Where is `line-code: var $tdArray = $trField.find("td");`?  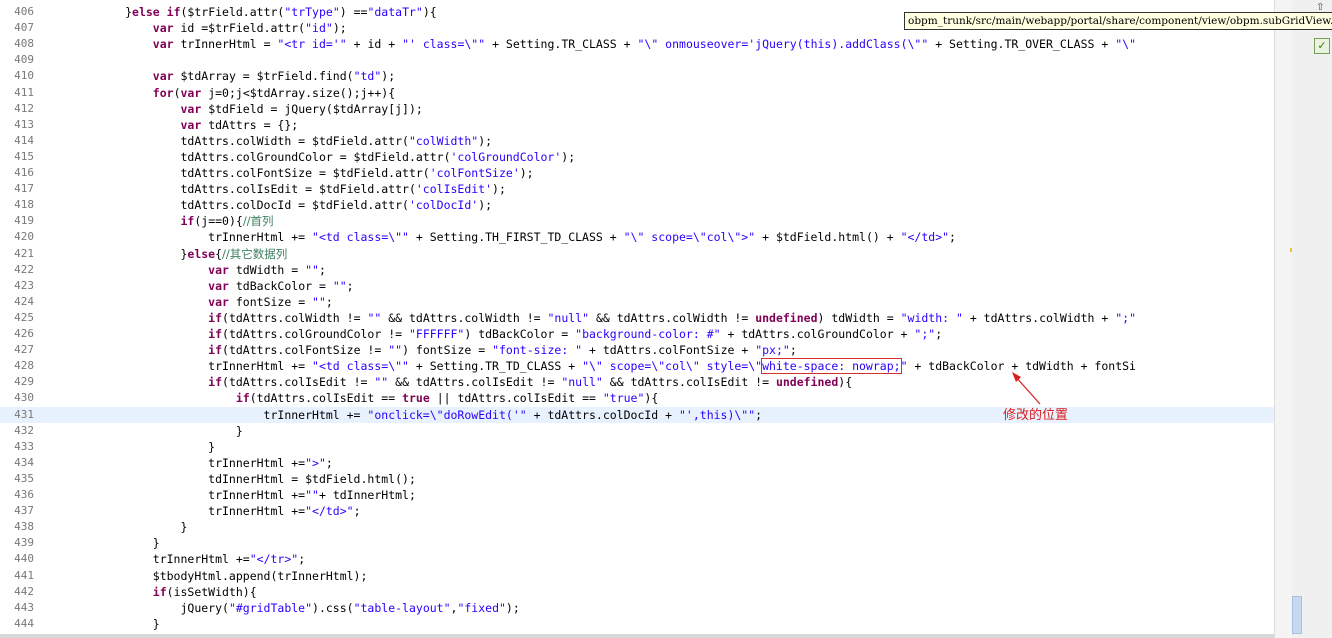 line-code: var $tdArray = $trField.find("td"); is located at coordinates (218, 76).